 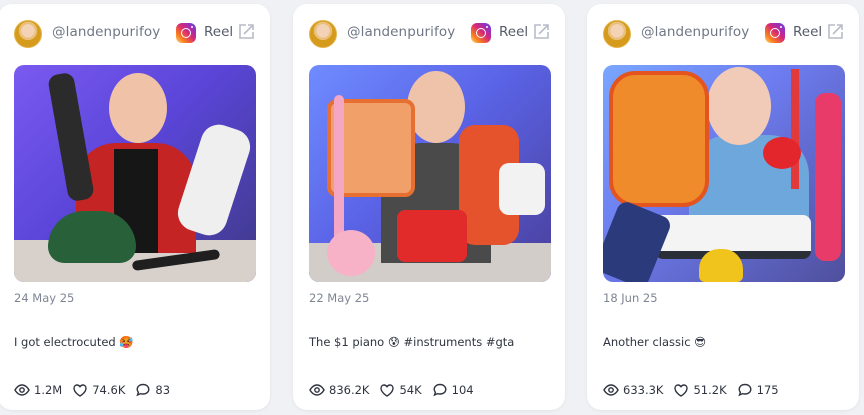 What do you see at coordinates (659, 139) in the screenshot?
I see `cat-piano` at bounding box center [659, 139].